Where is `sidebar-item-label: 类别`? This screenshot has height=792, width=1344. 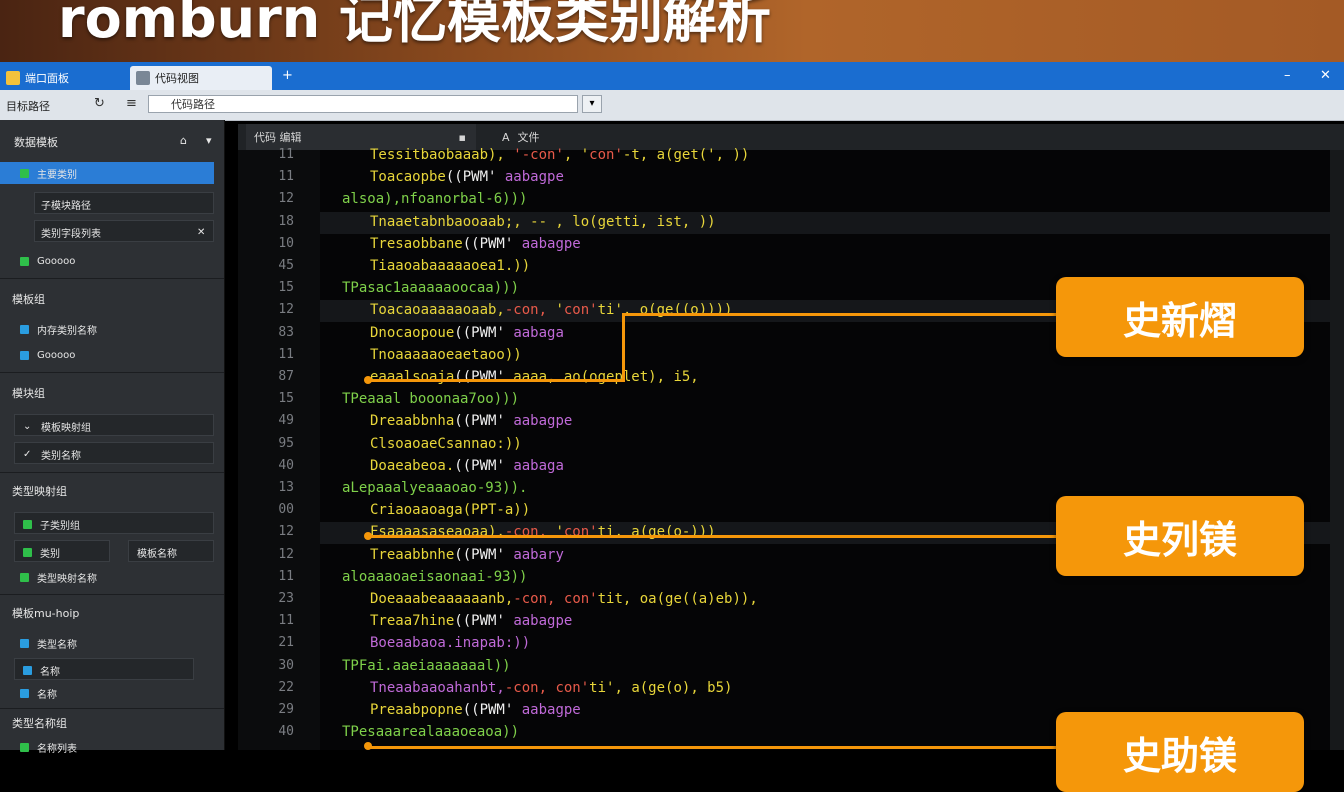 sidebar-item-label: 类别 is located at coordinates (50, 554).